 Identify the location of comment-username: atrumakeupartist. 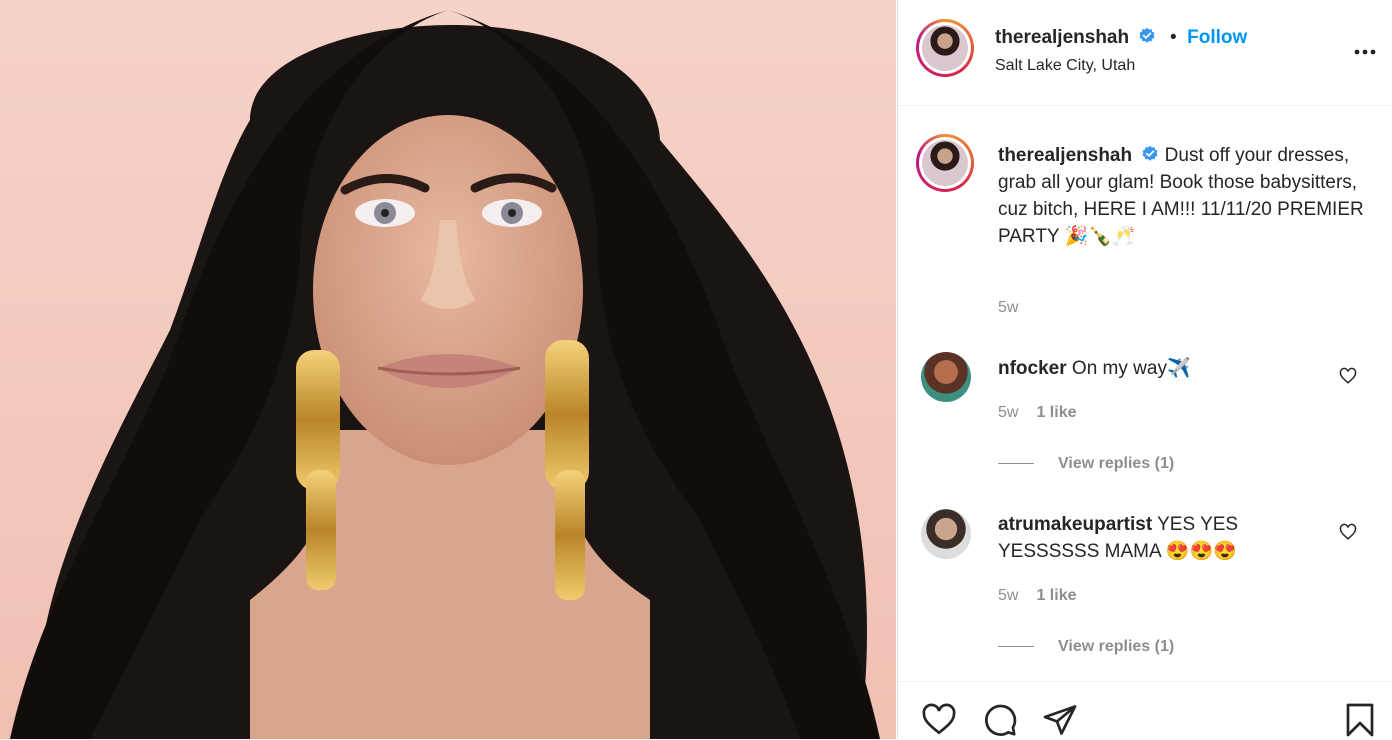
(1075, 524).